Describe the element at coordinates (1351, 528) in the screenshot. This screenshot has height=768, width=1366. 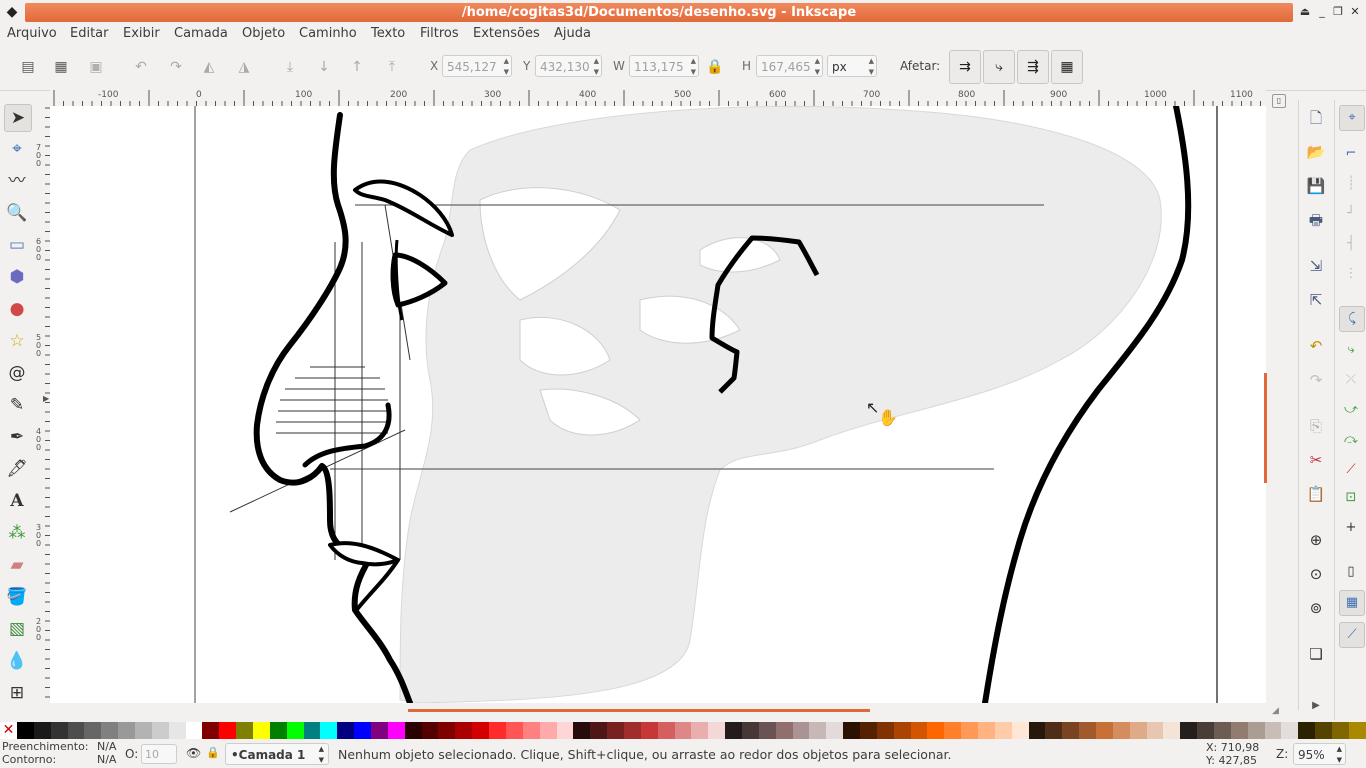
I see `snap-rotation-center-icon: +` at that location.